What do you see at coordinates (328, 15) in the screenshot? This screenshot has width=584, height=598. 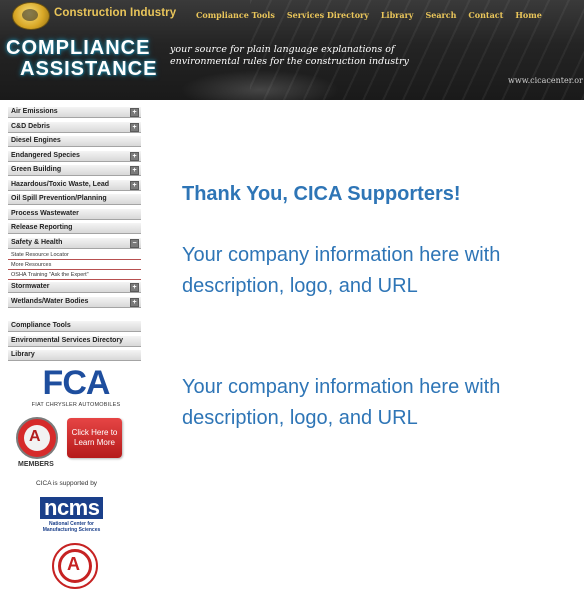 I see `nav-services-directory: Services Directory` at bounding box center [328, 15].